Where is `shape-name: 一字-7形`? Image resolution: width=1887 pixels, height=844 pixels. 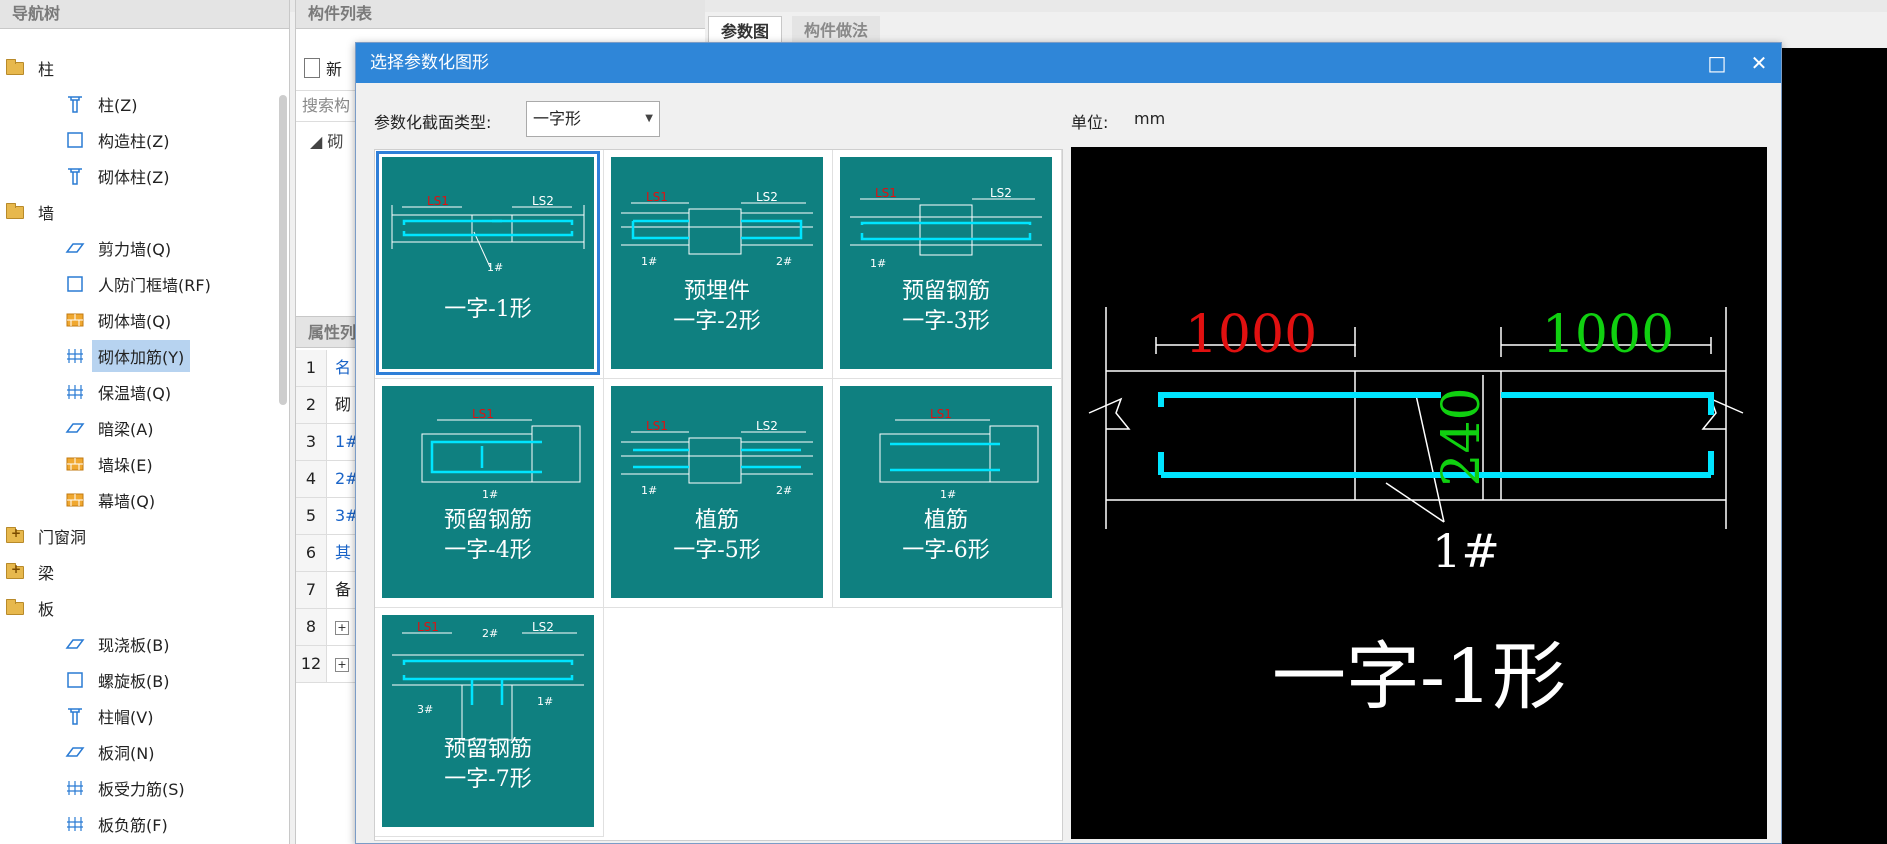 shape-name: 一字-7形 is located at coordinates (488, 779).